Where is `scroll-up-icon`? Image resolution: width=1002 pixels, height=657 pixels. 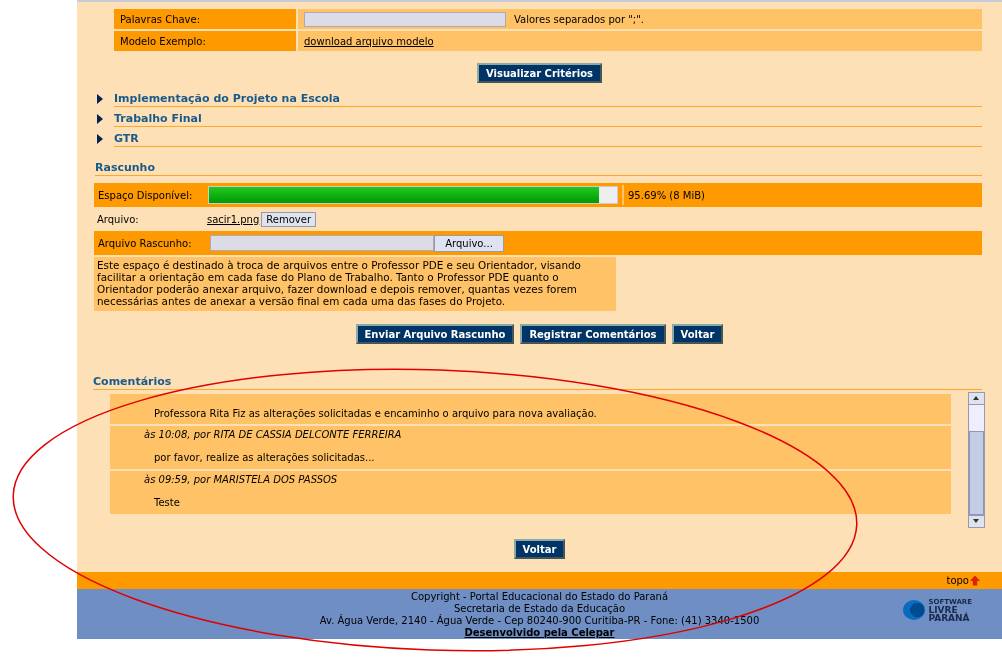 scroll-up-icon is located at coordinates (976, 399).